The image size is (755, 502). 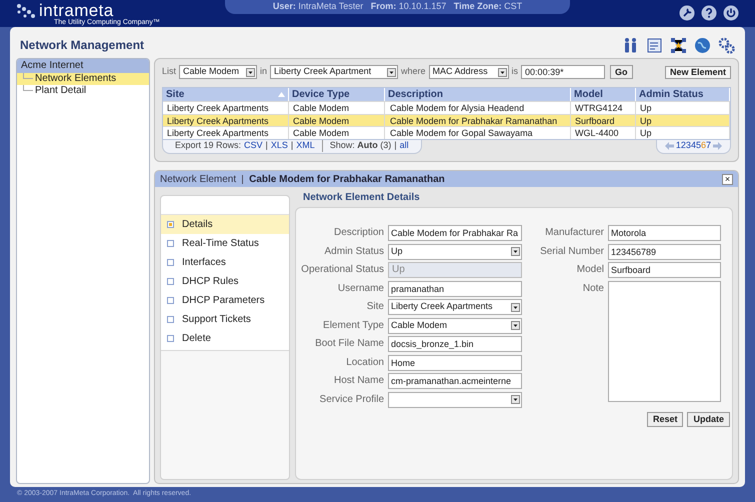 I want to click on power-icon, so click(x=731, y=13).